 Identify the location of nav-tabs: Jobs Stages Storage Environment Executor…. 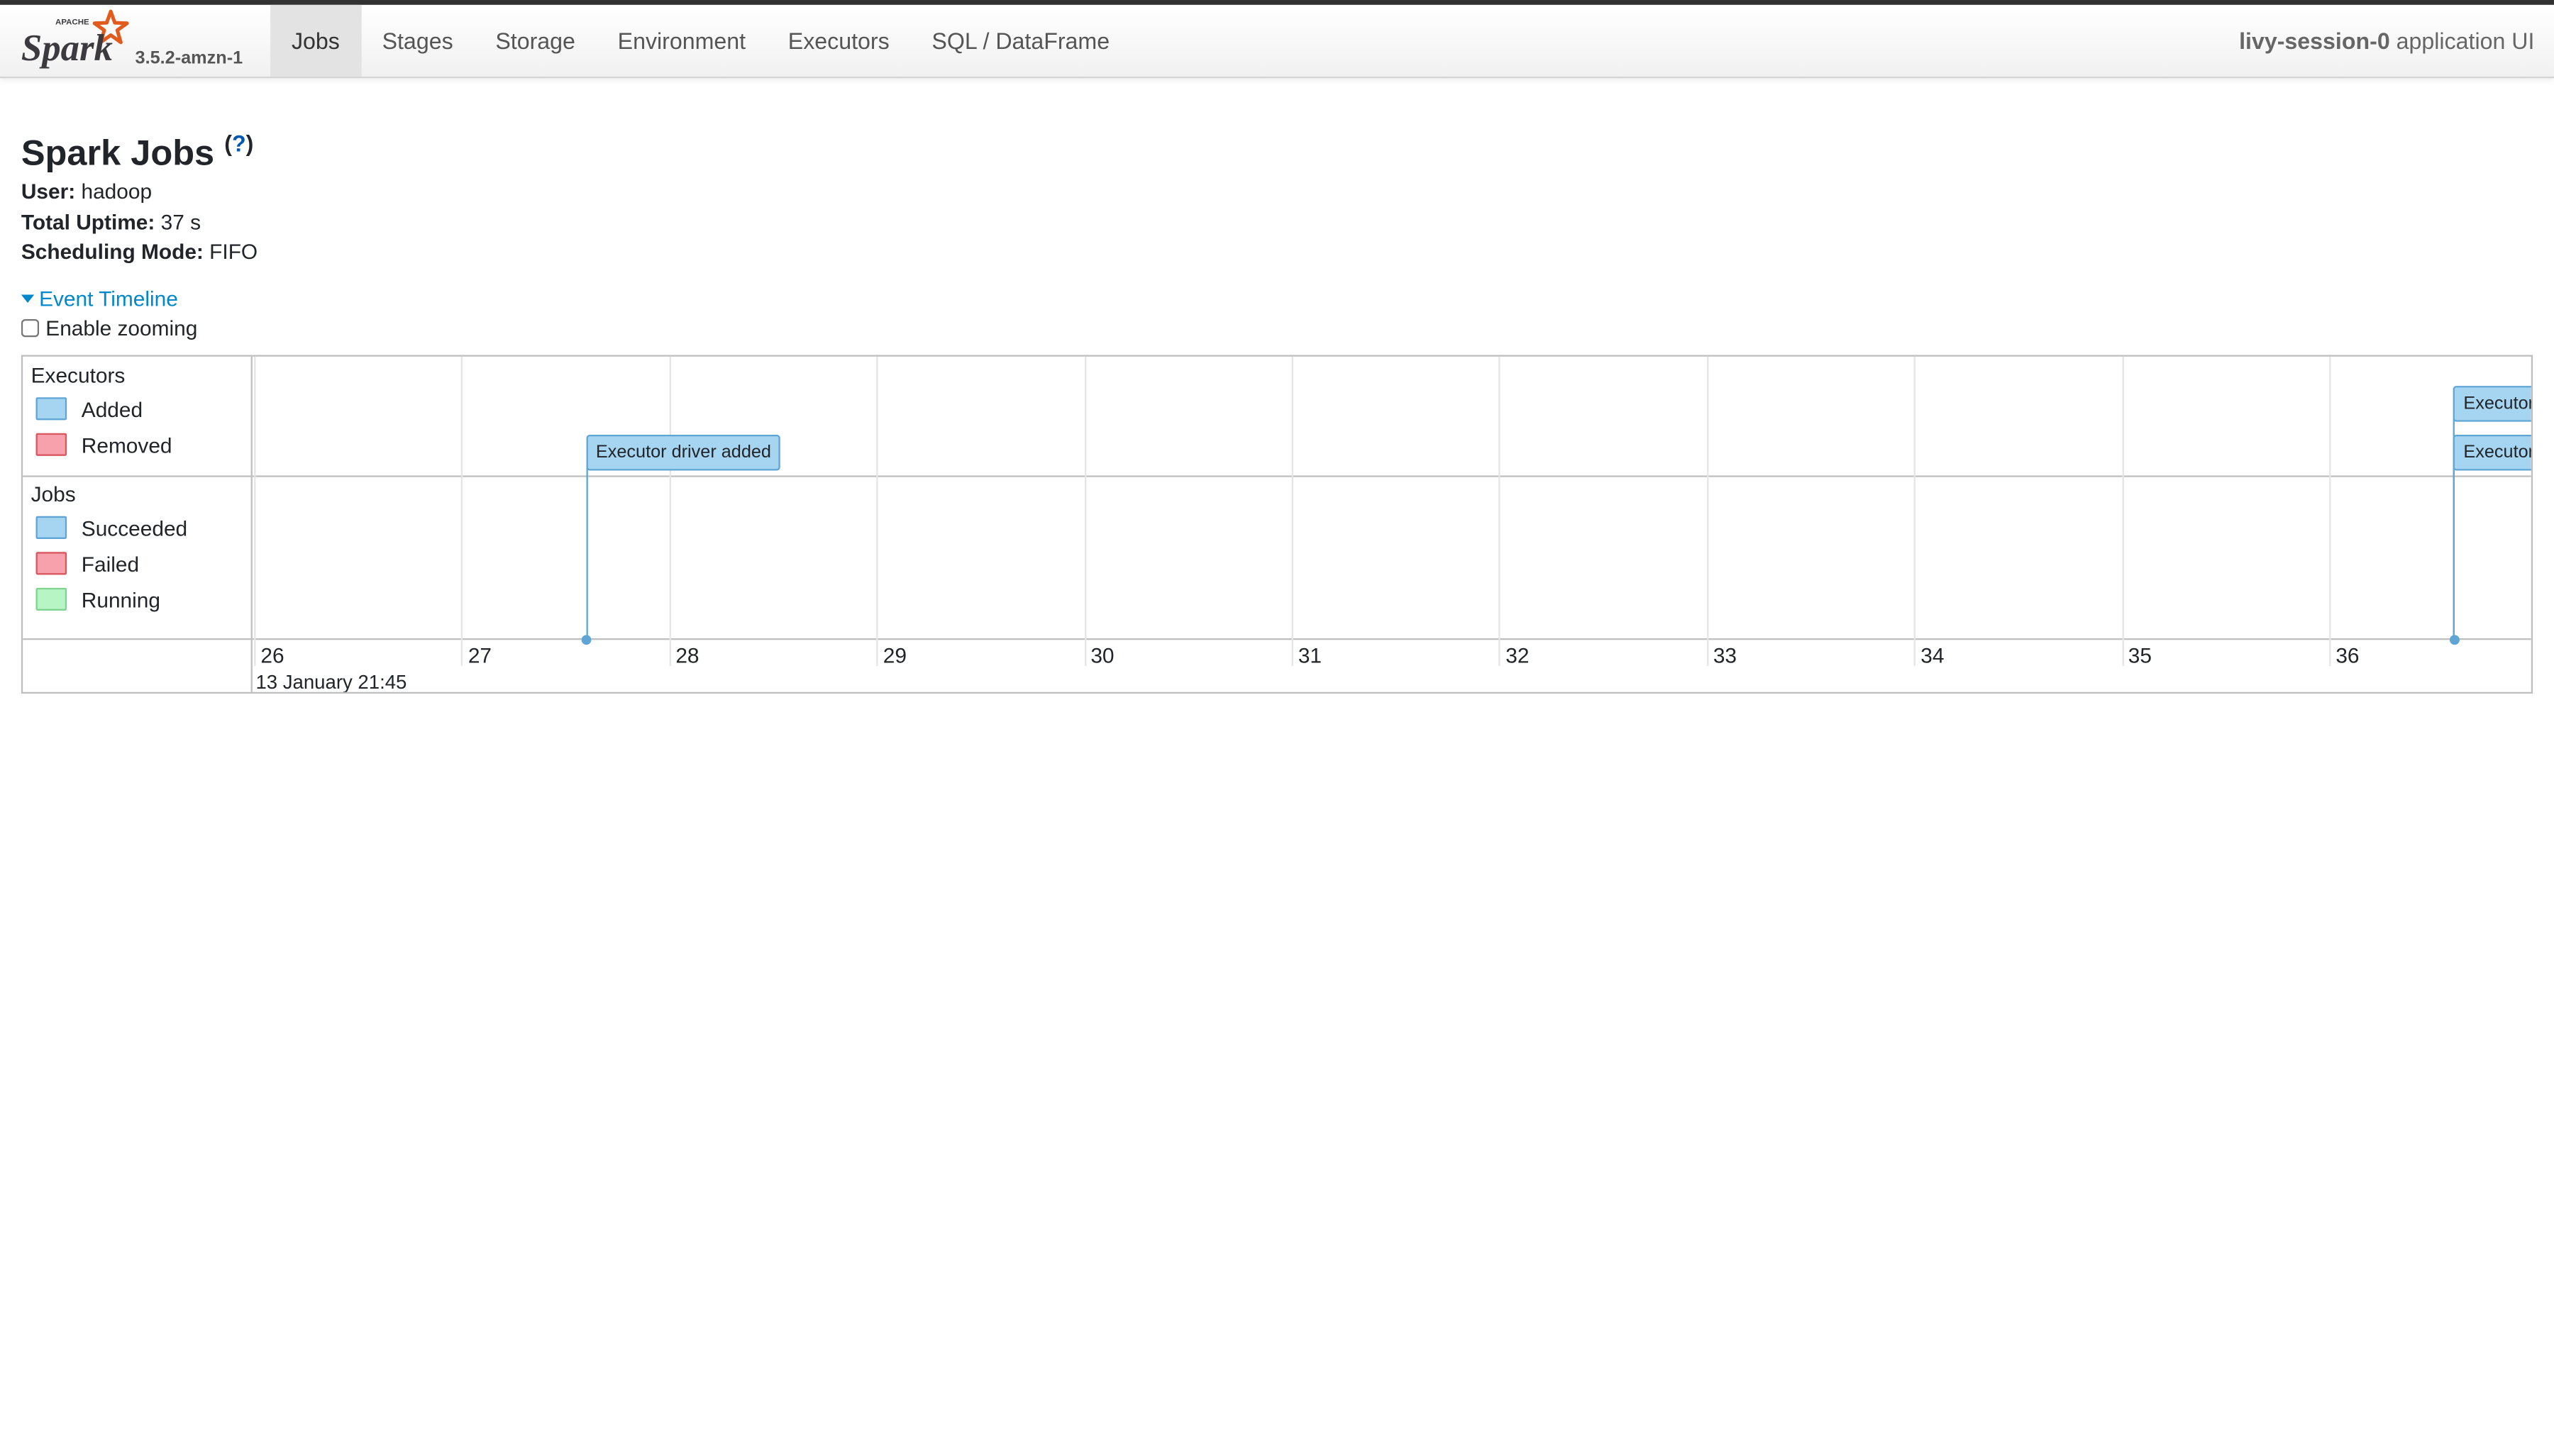
(700, 41).